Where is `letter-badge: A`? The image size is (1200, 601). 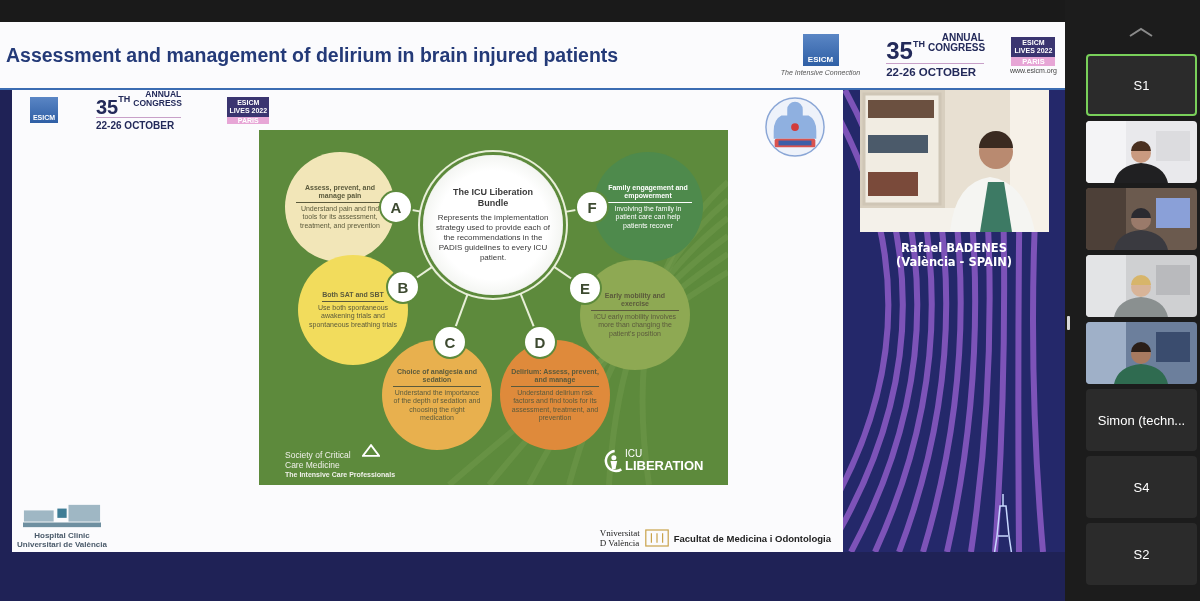
letter-badge: A is located at coordinates (396, 207).